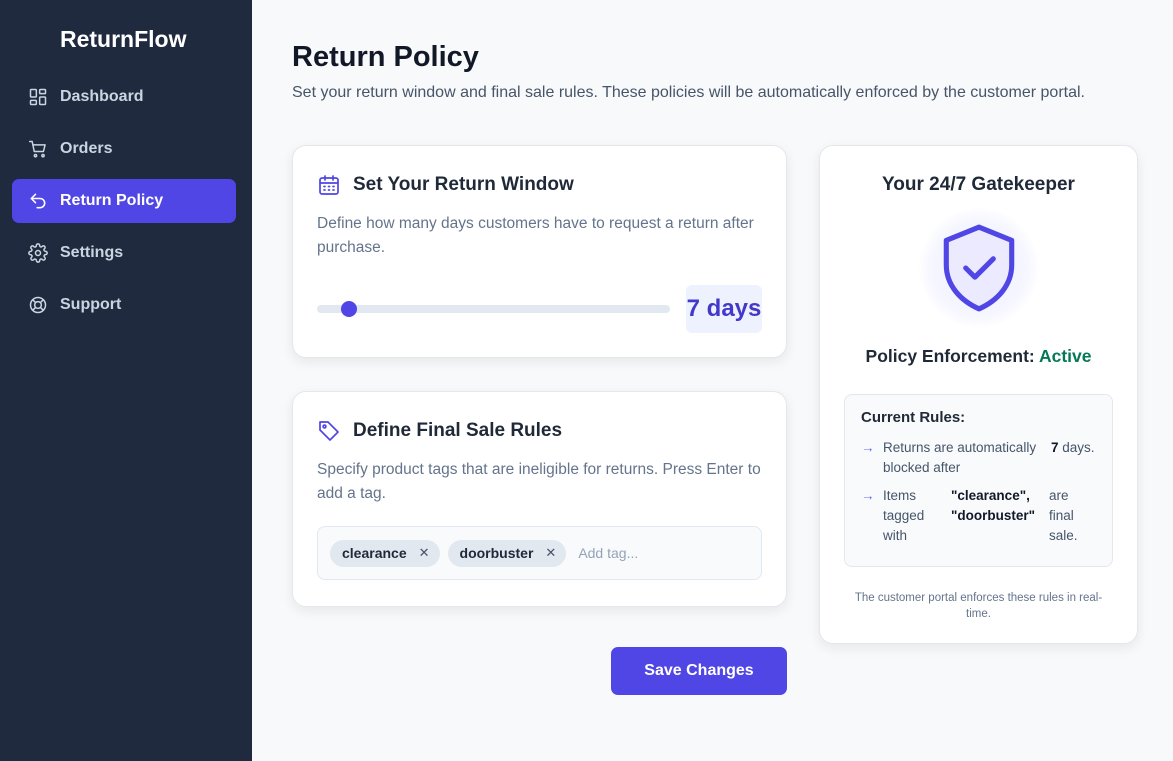  Describe the element at coordinates (913, 417) in the screenshot. I see `current-rules-title: Current Rules:` at that location.